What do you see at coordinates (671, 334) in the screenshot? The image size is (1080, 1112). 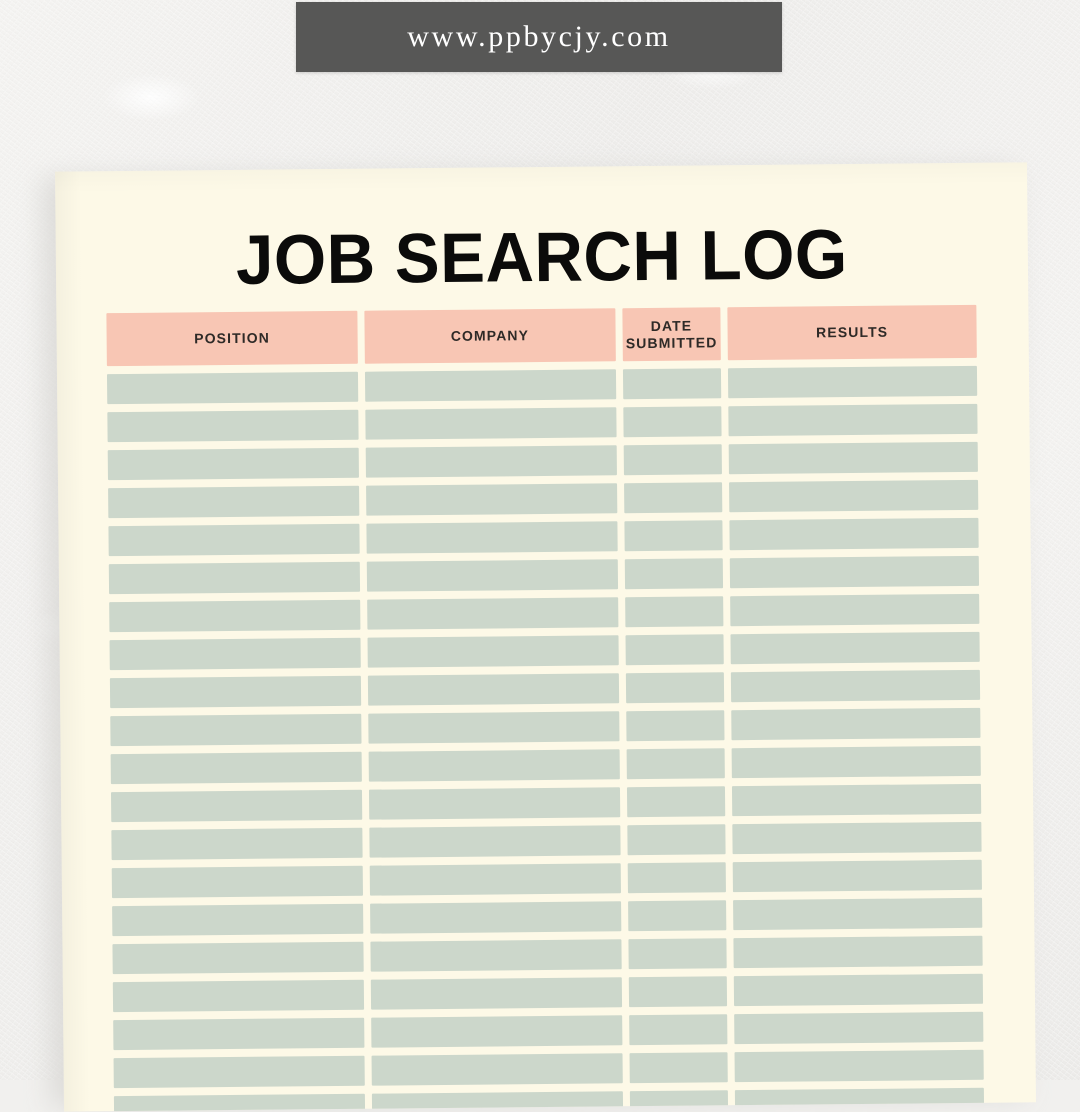 I see `column-header-date-submitted: DATE SUBMITTED` at bounding box center [671, 334].